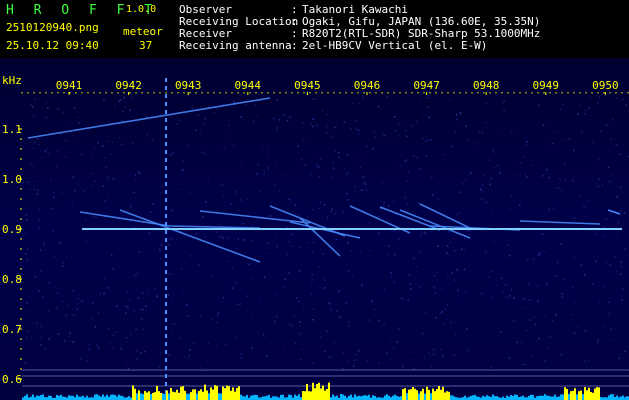 This screenshot has height=400, width=629. What do you see at coordinates (248, 85) in the screenshot?
I see `x-tick-label: 0944` at bounding box center [248, 85].